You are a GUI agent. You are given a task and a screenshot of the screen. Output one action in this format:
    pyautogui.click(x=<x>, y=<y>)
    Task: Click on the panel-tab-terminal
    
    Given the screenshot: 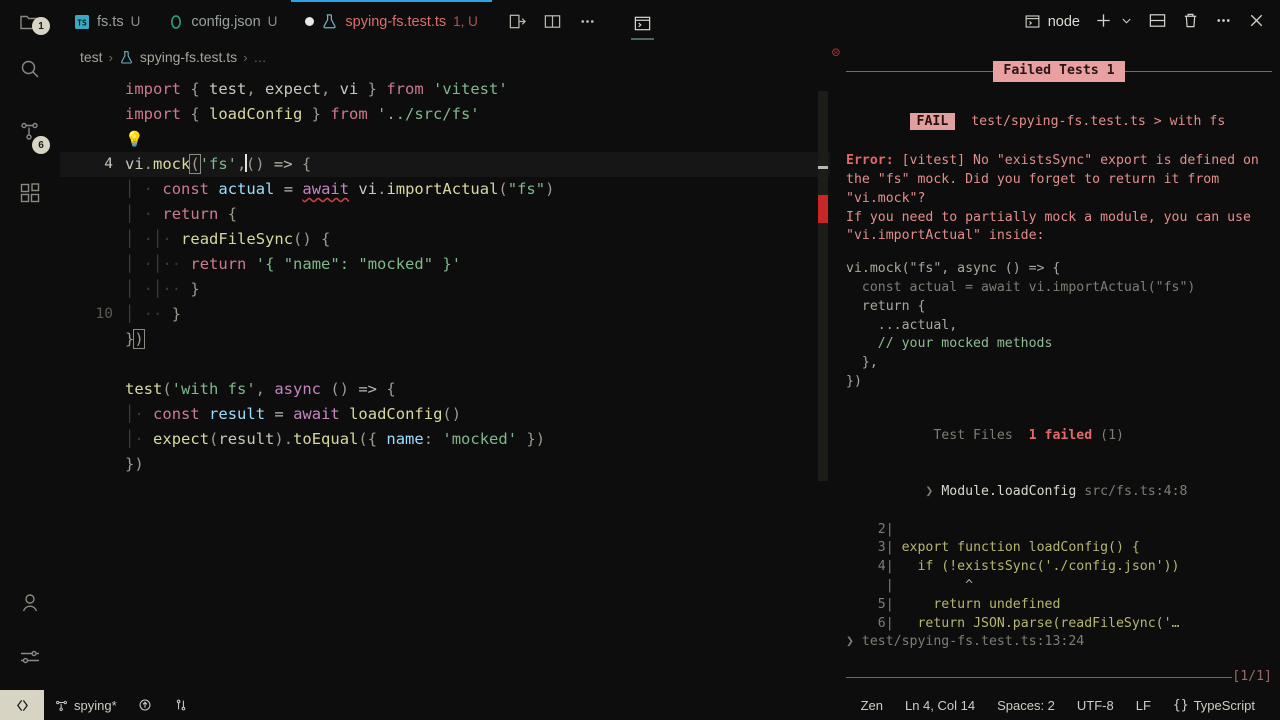 What is the action you would take?
    pyautogui.click(x=642, y=25)
    